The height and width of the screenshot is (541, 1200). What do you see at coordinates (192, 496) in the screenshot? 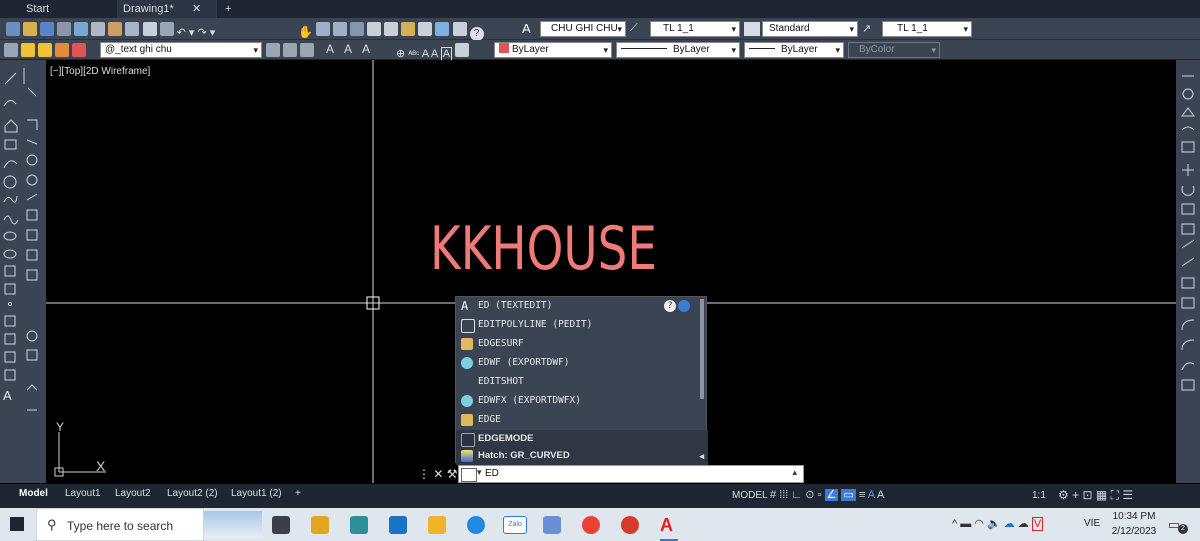
I see `tab-layout2-2: Layout2 (2)` at bounding box center [192, 496].